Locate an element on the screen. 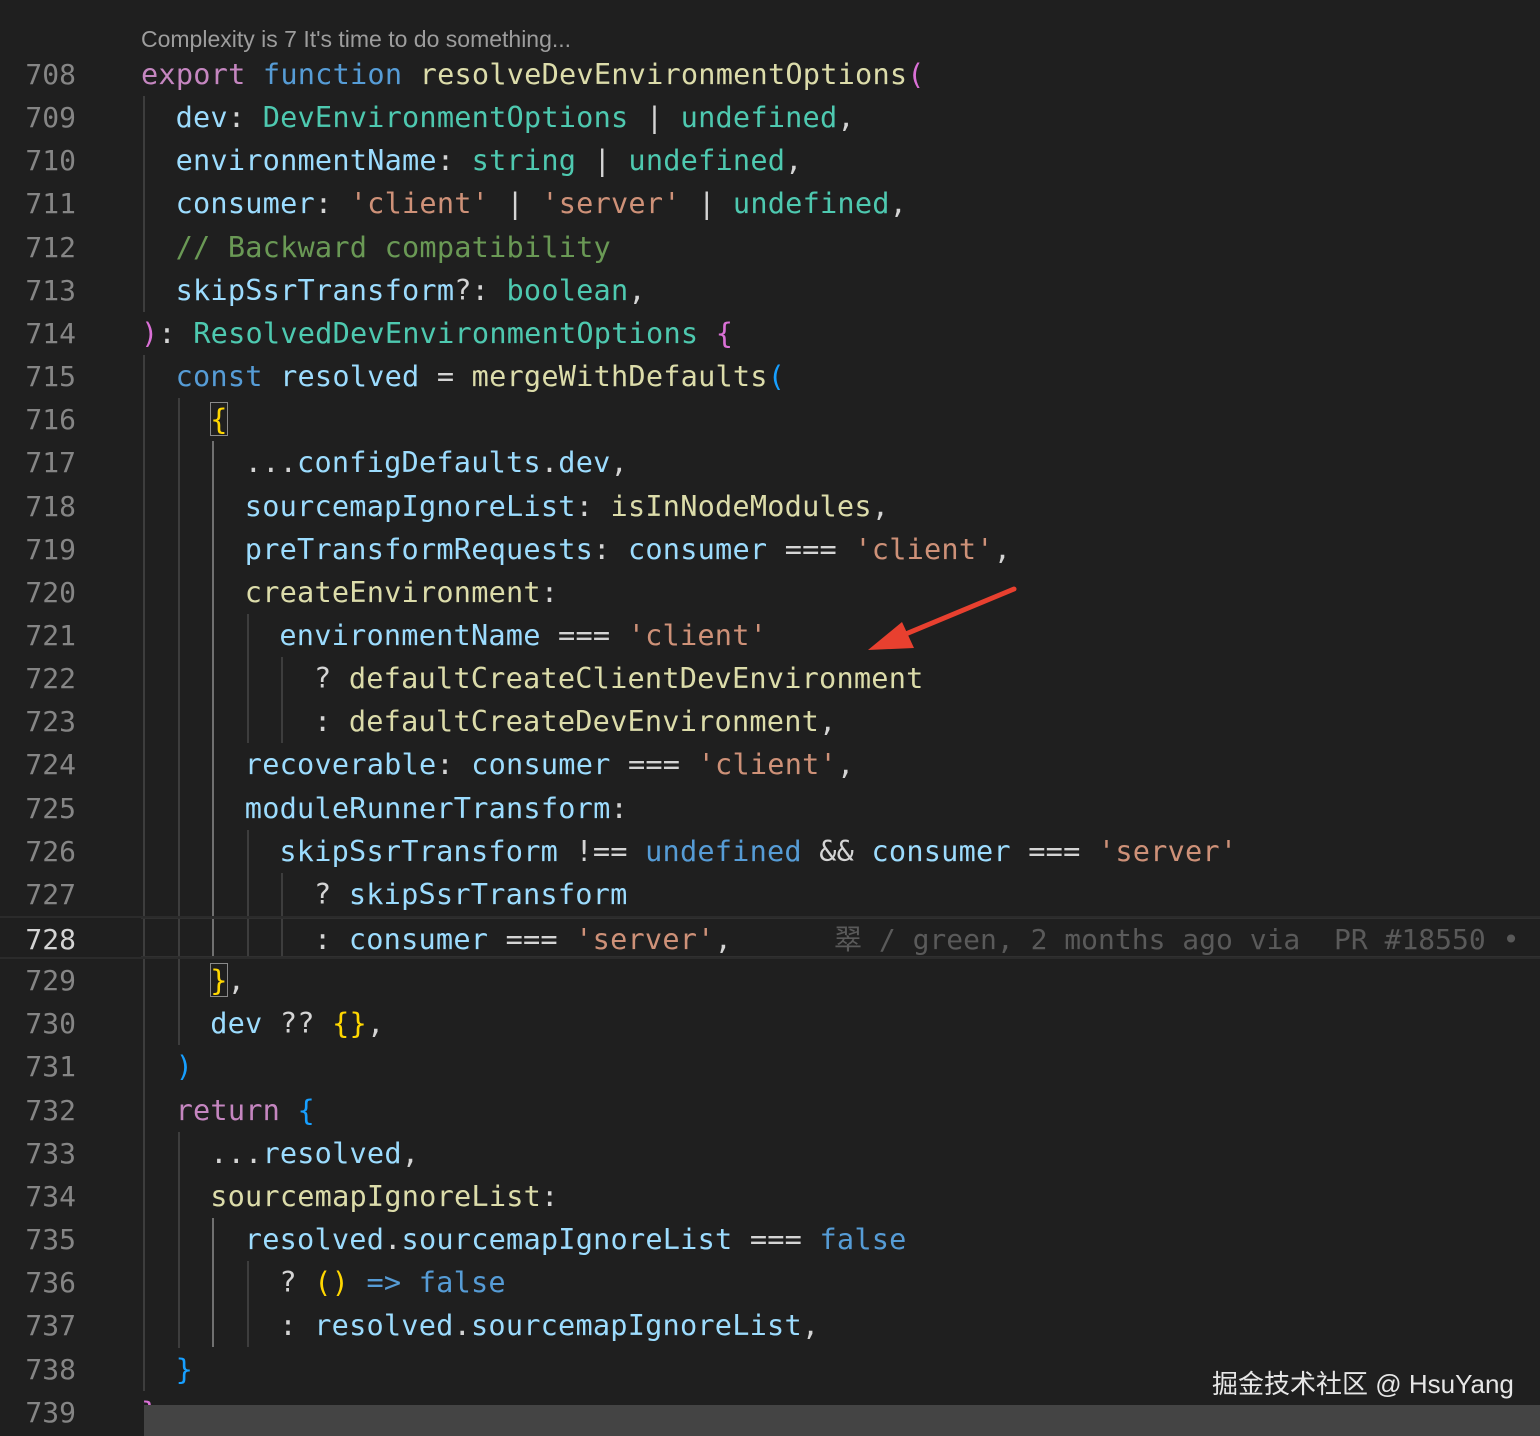 The width and height of the screenshot is (1540, 1436). watermark: 掘金技术社区 @ HsuYang is located at coordinates (1363, 1384).